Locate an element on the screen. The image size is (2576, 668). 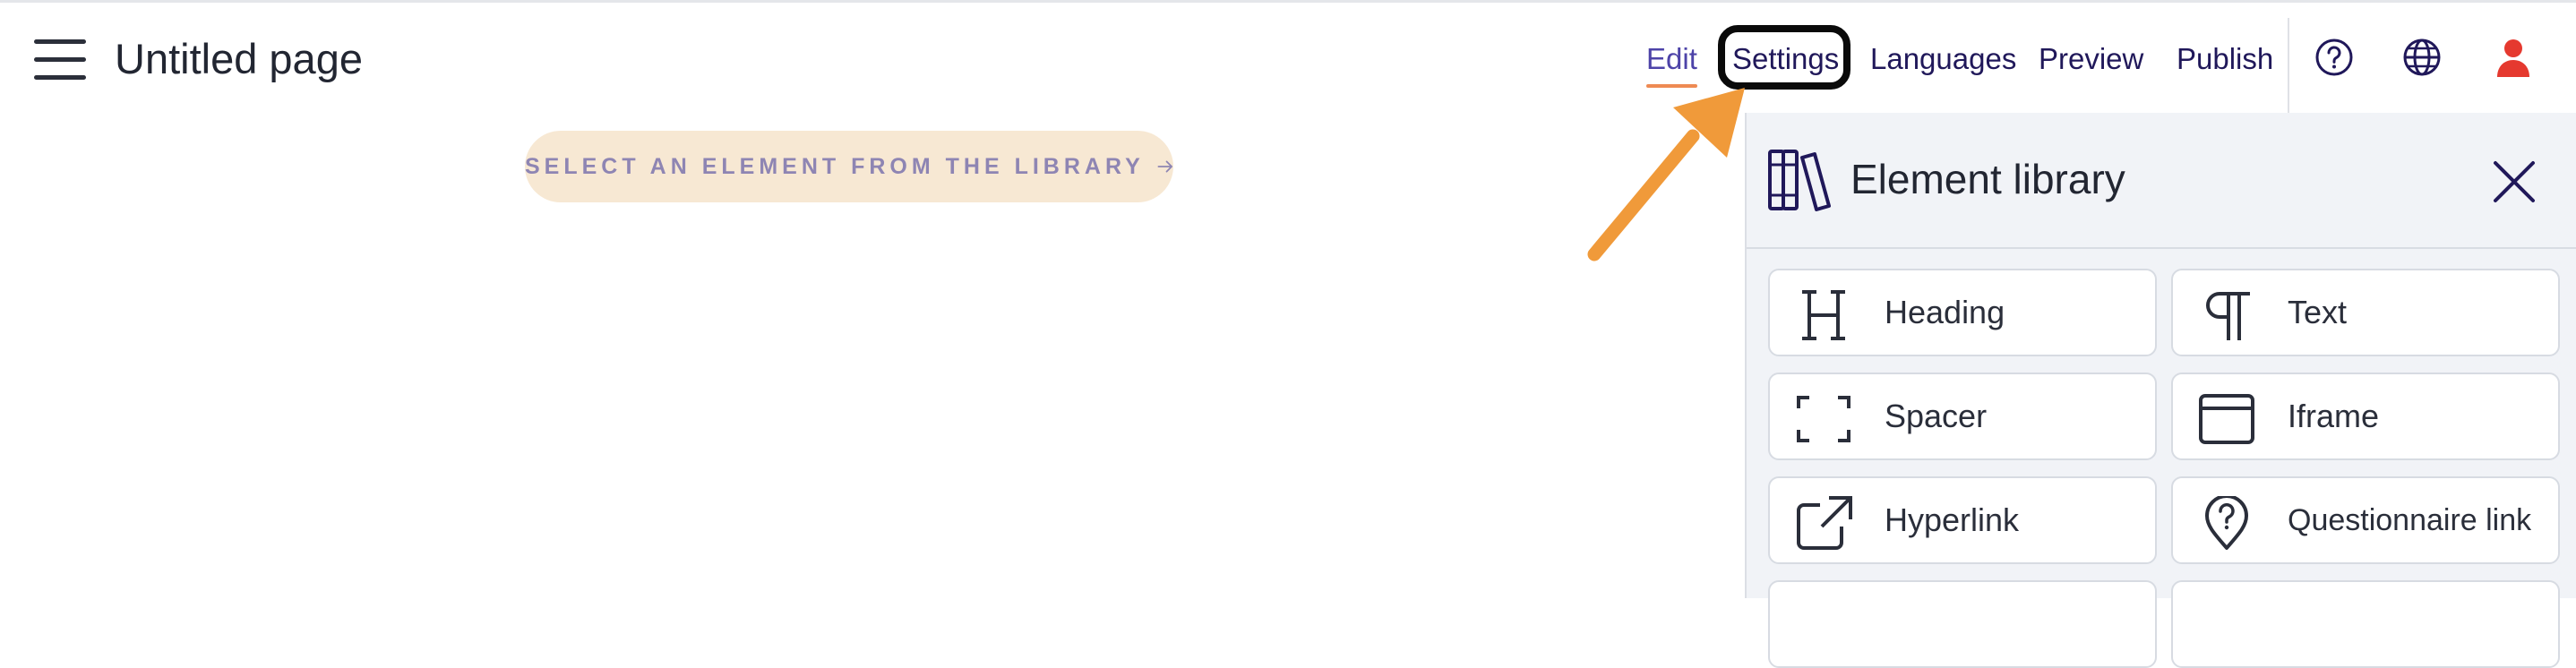
library-element-label: Text is located at coordinates (2318, 312).